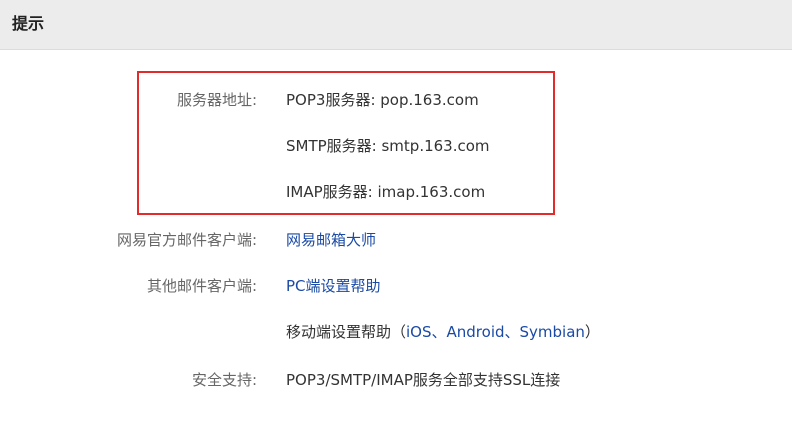  I want to click on mobile-setup-suffix: ）, so click(592, 332).